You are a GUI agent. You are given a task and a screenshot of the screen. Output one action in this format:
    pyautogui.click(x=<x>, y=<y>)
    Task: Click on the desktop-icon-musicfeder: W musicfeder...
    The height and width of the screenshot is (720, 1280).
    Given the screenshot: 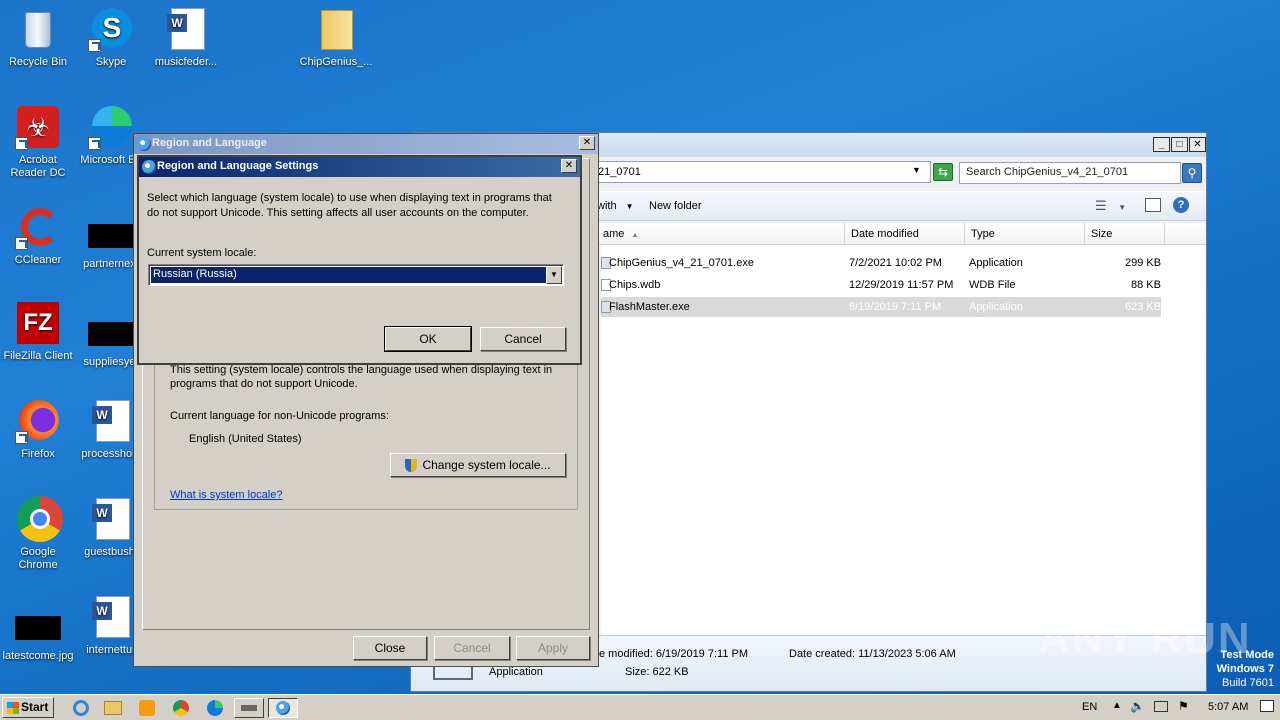 What is the action you would take?
    pyautogui.click(x=186, y=37)
    